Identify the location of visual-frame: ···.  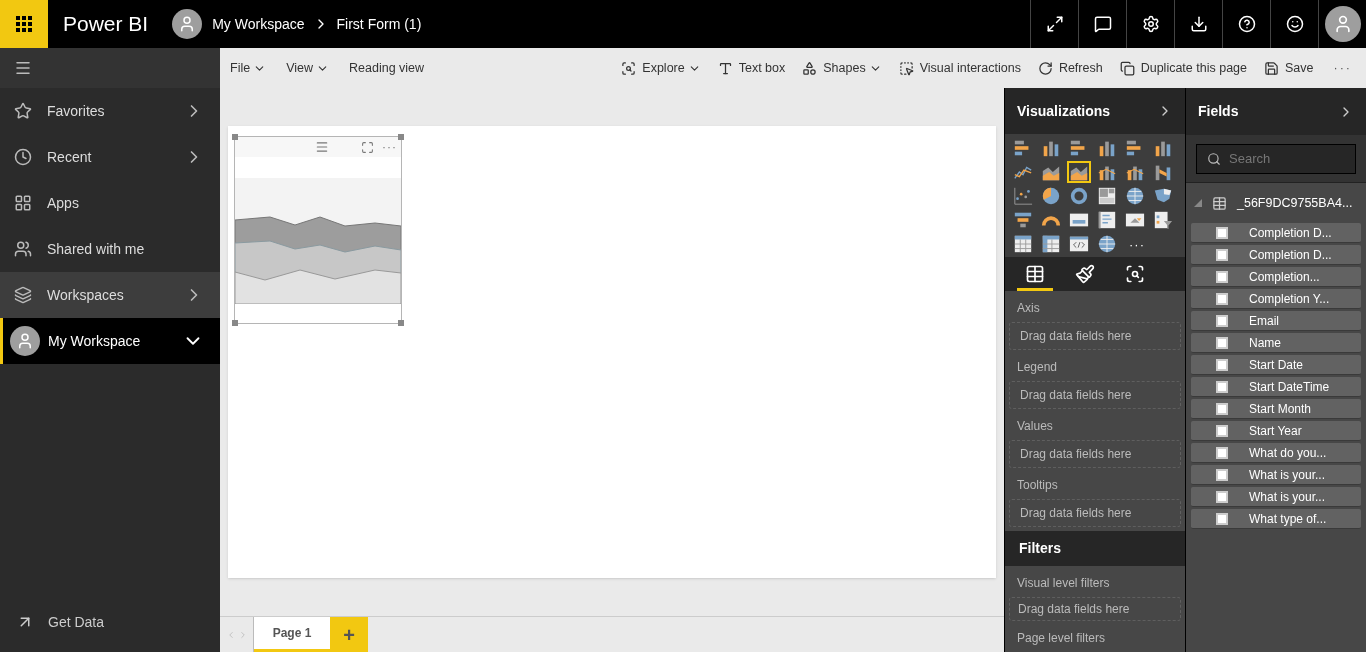
(318, 230).